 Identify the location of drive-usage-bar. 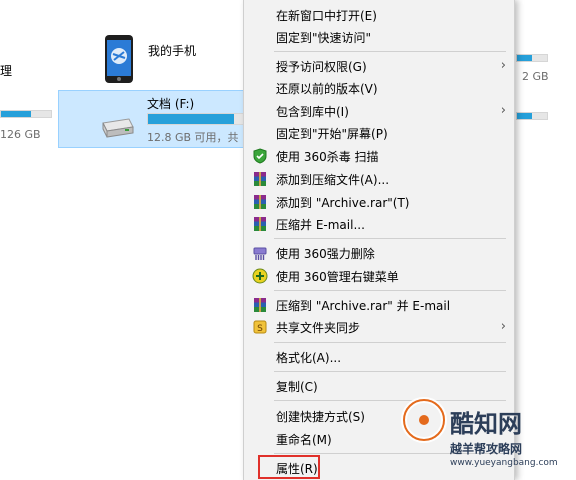
(197, 119).